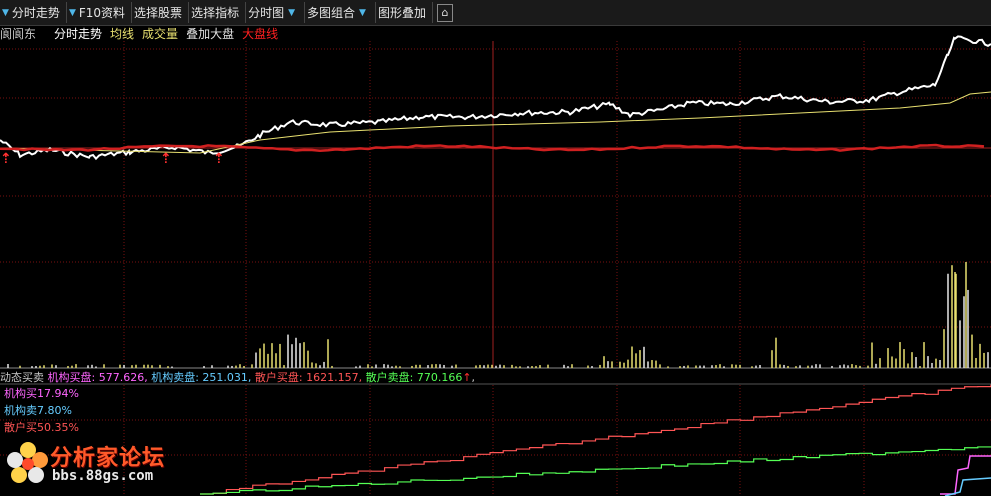  Describe the element at coordinates (965, 475) in the screenshot. I see `inst-buy-line` at that location.